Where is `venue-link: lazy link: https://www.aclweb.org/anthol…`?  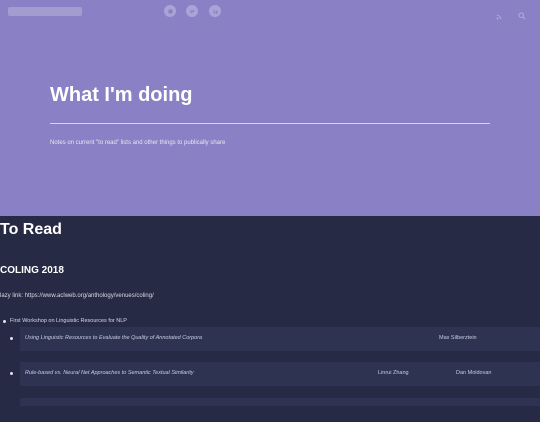 venue-link: lazy link: https://www.aclweb.org/anthol… is located at coordinates (77, 296).